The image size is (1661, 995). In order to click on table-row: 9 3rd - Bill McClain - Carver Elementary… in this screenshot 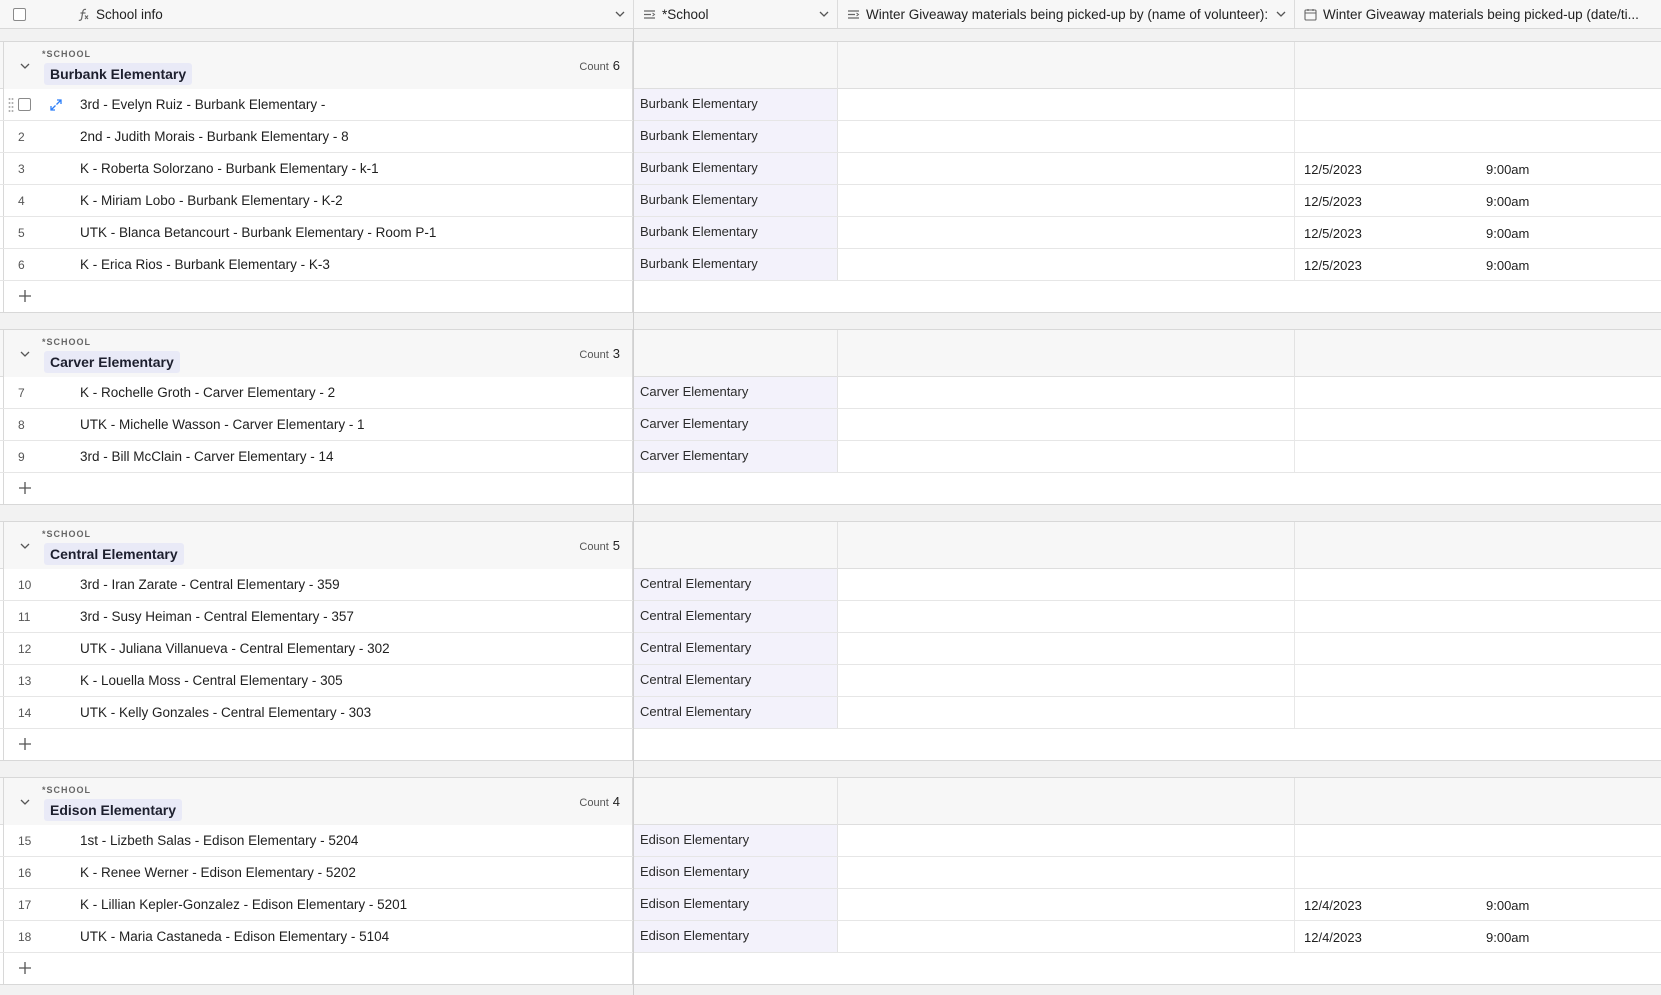, I will do `click(830, 457)`.